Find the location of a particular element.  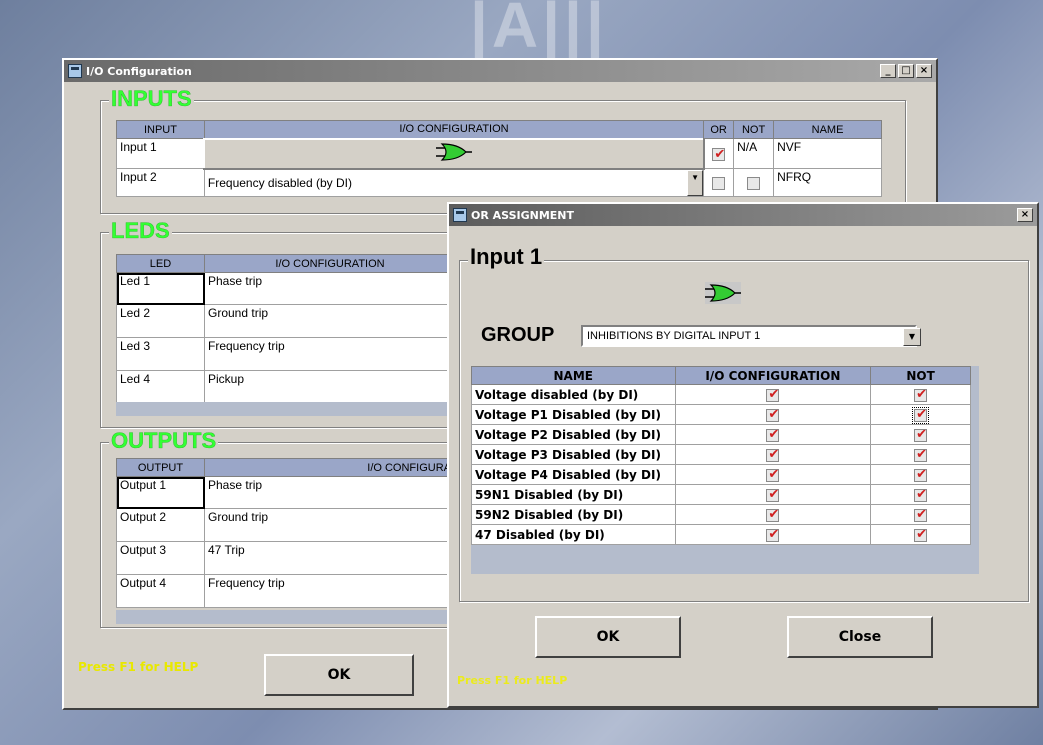

main-window-title: I/O Configuration is located at coordinates (139, 71).